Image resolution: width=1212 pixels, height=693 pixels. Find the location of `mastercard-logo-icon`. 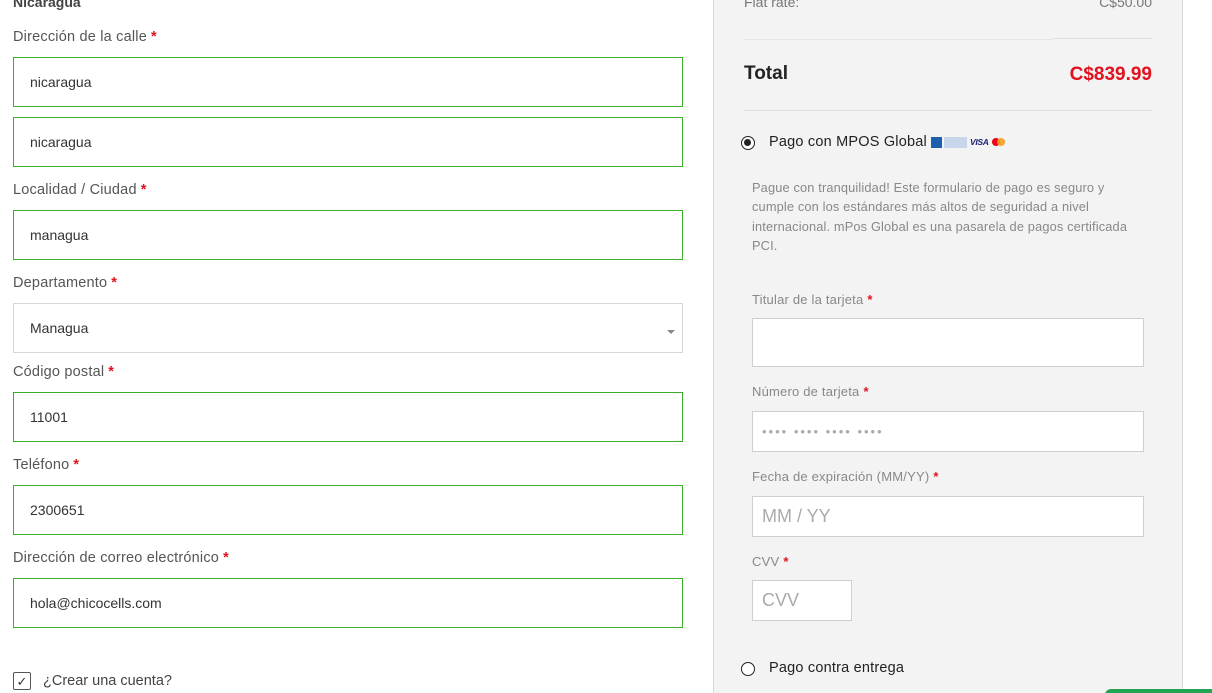

mastercard-logo-icon is located at coordinates (998, 142).